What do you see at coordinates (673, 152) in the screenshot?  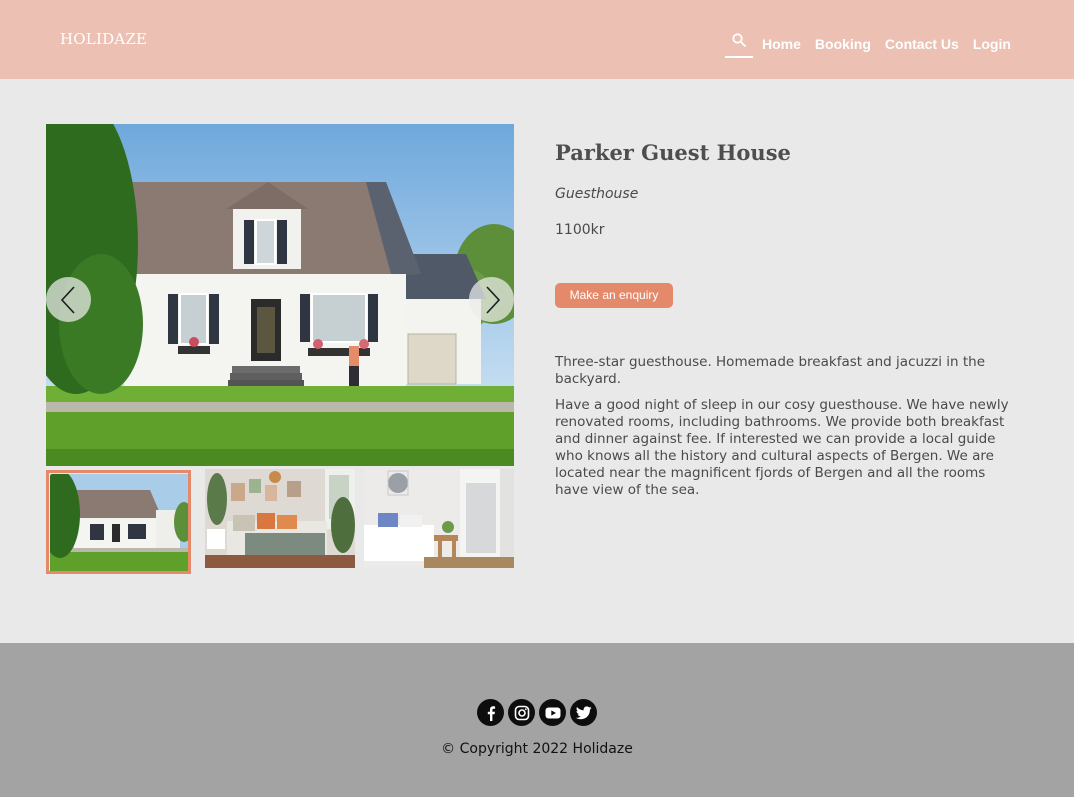 I see `listing-title: Parker Guest House` at bounding box center [673, 152].